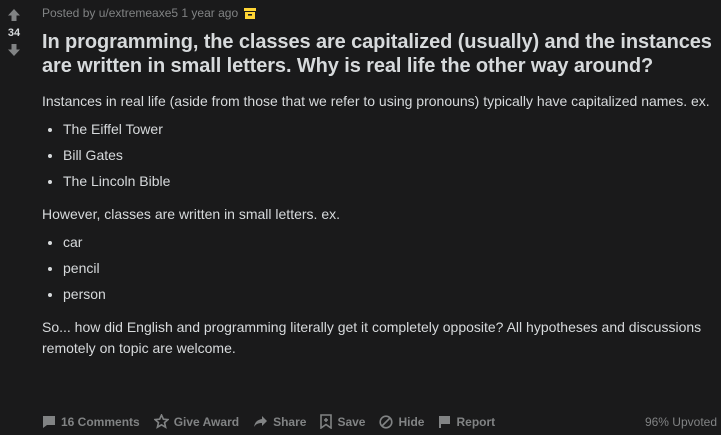 The image size is (721, 435). What do you see at coordinates (386, 421) in the screenshot?
I see `hide-icon` at bounding box center [386, 421].